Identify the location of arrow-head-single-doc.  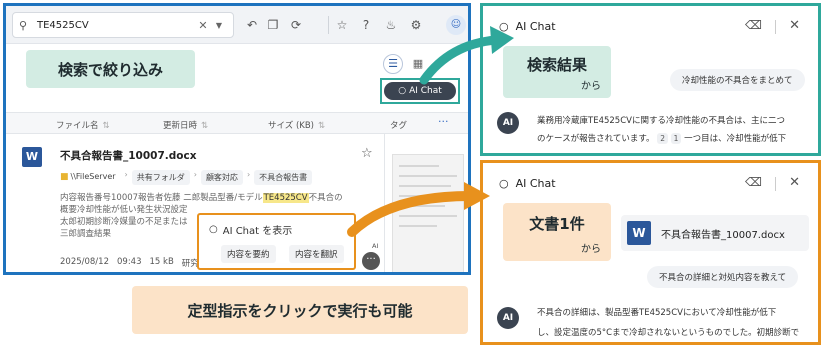
(477, 196).